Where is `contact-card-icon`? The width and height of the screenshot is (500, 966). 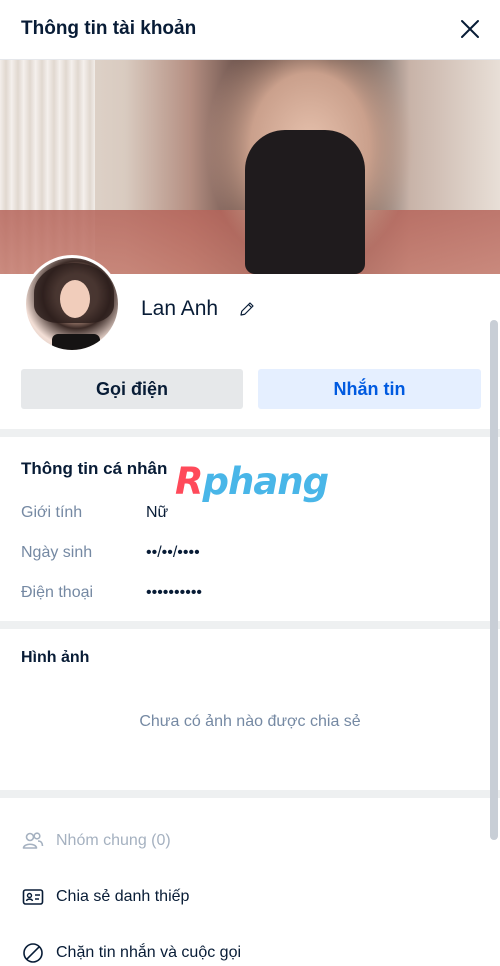
contact-card-icon is located at coordinates (33, 897).